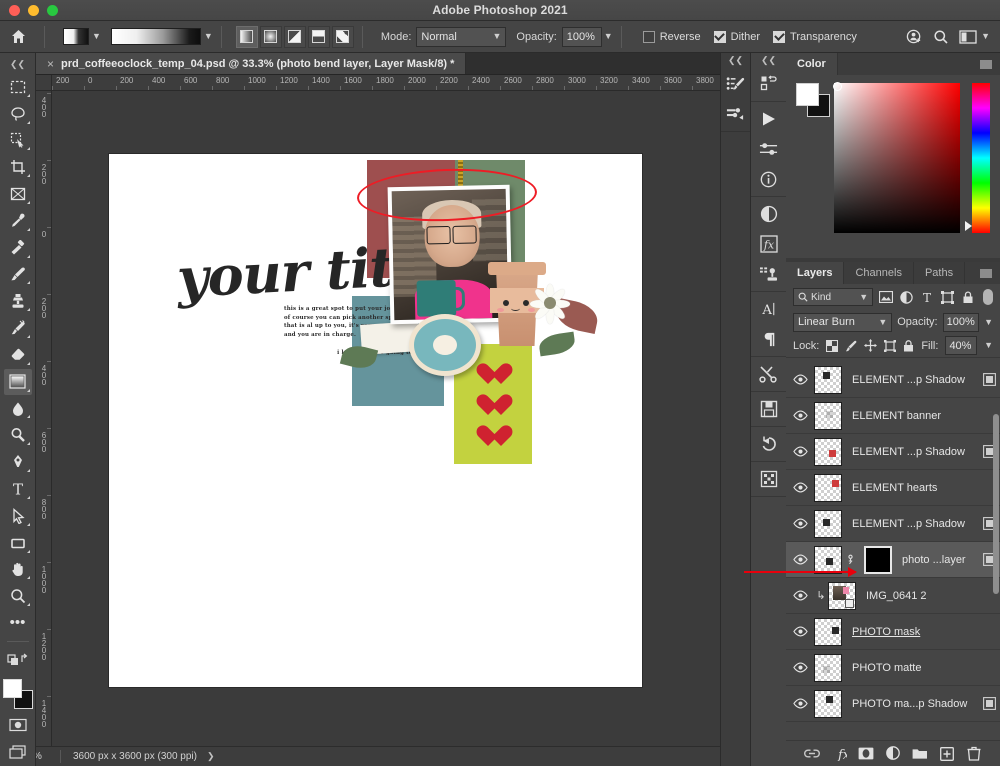 Image resolution: width=1000 pixels, height=766 pixels. What do you see at coordinates (18, 114) in the screenshot?
I see `lasso-tool` at bounding box center [18, 114].